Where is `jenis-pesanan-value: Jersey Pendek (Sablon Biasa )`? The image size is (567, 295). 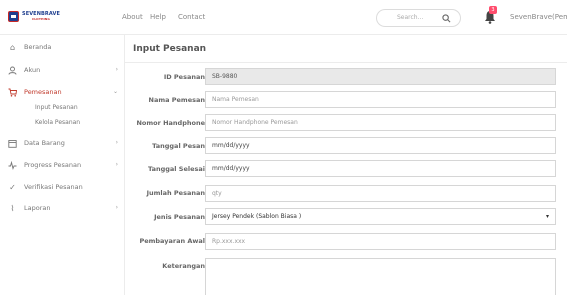 jenis-pesanan-value: Jersey Pendek (Sablon Biasa ) is located at coordinates (257, 216).